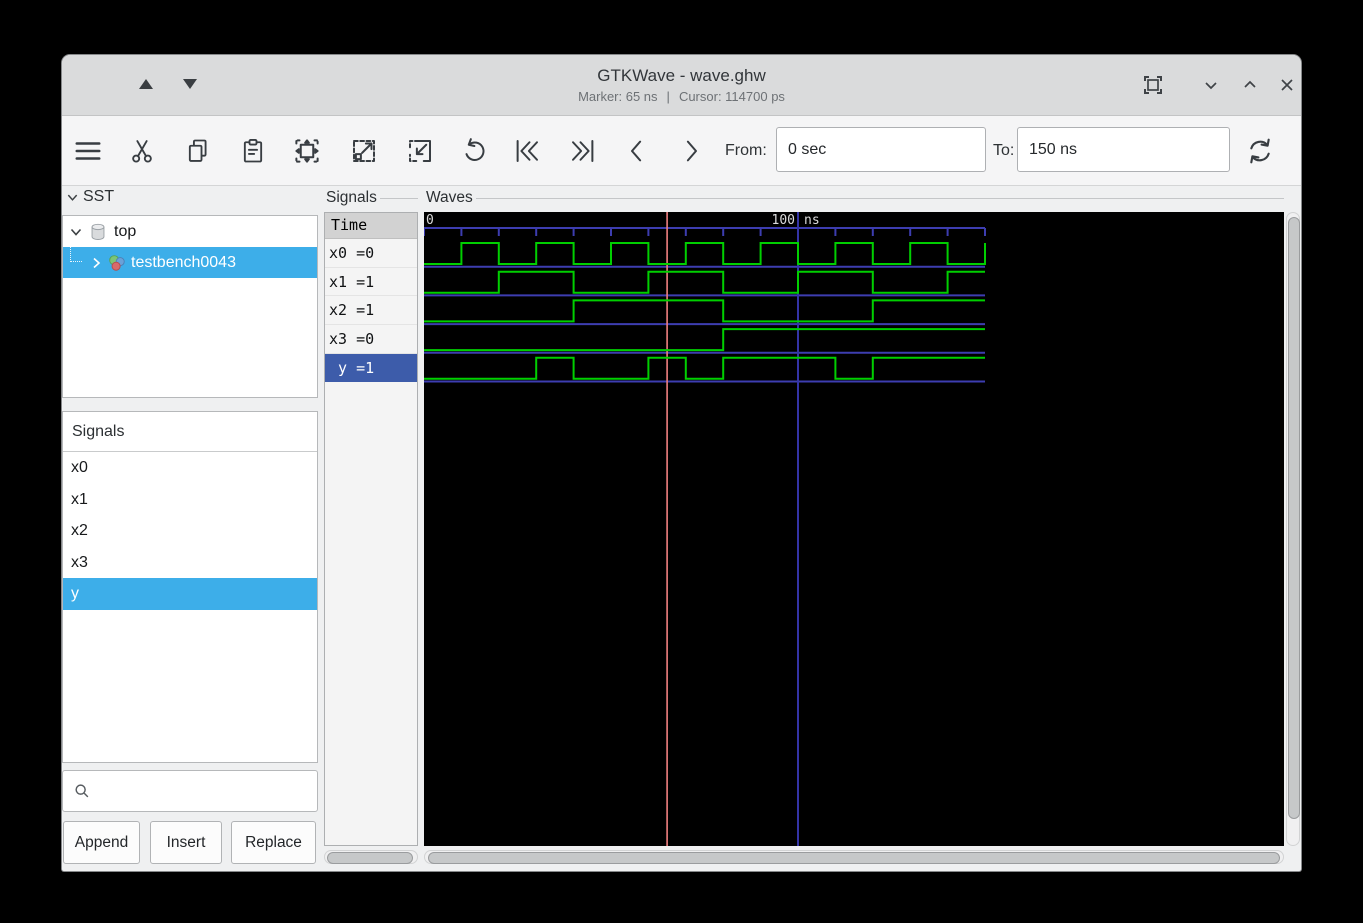 The image size is (1363, 923). I want to click on cut-icon, so click(142, 151).